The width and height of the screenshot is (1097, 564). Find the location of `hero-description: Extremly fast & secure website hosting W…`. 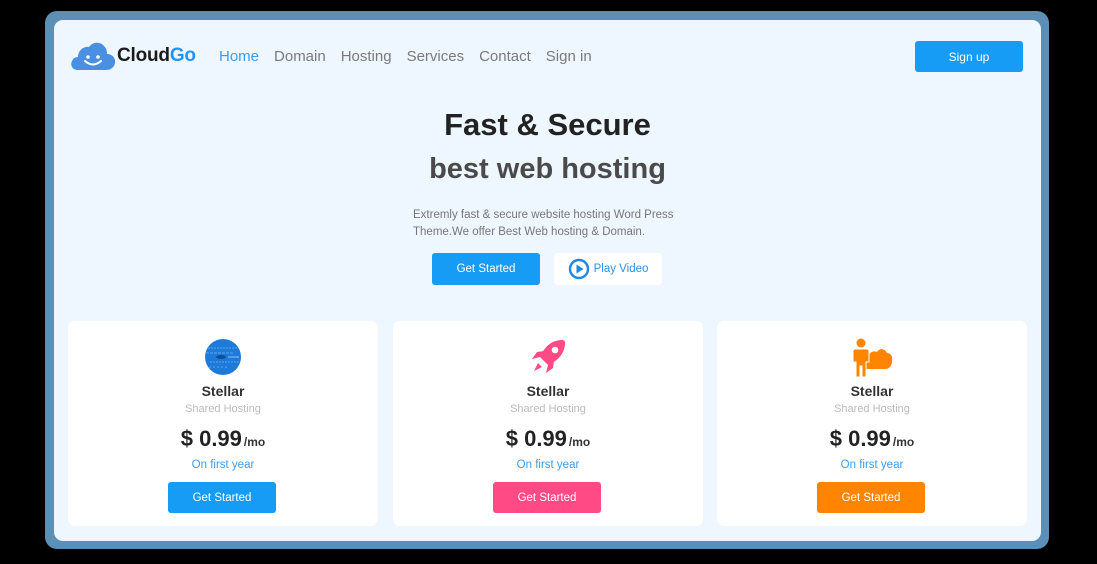

hero-description: Extremly fast & secure website hosting W… is located at coordinates (543, 223).